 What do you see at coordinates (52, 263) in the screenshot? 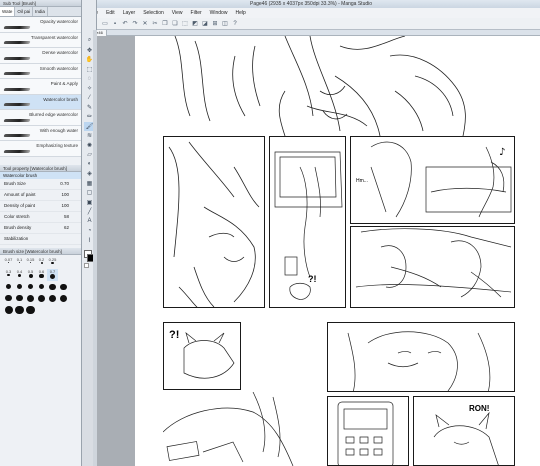
I see `brush-size-option: 0.25` at bounding box center [52, 263].